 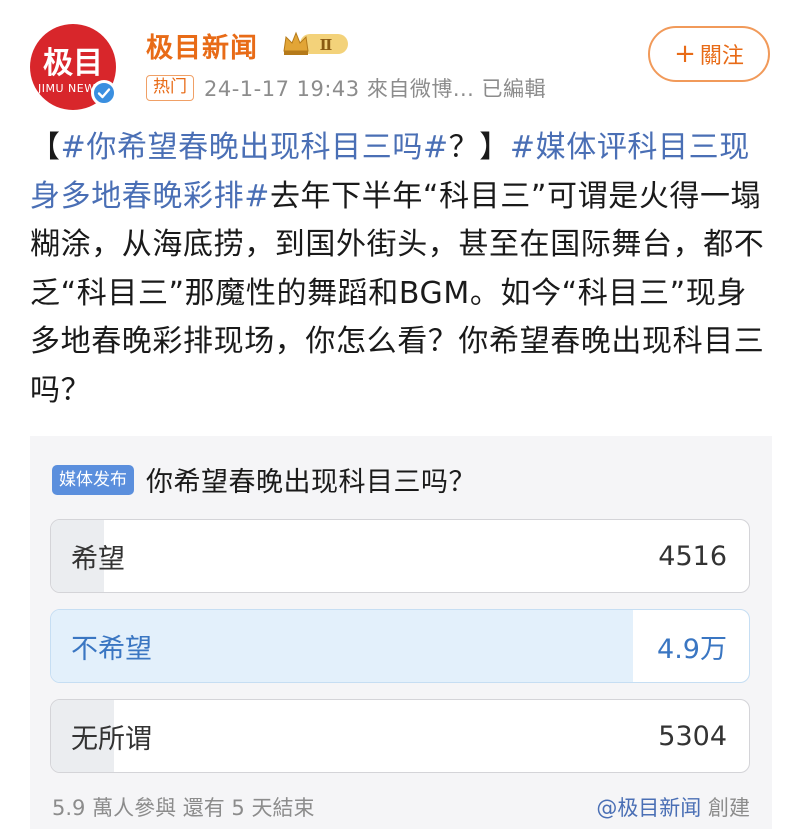 What do you see at coordinates (692, 556) in the screenshot?
I see `poll-option-count: 4516` at bounding box center [692, 556].